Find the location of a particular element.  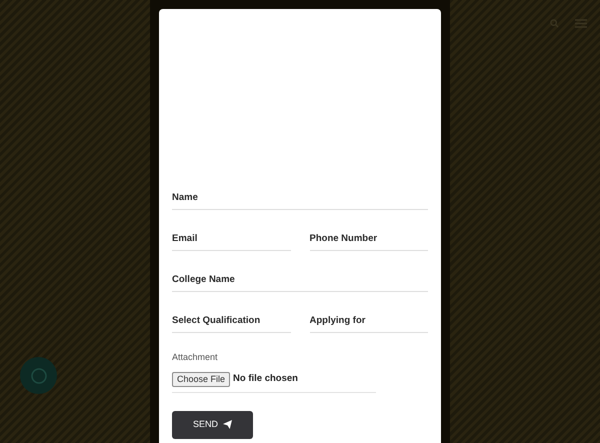

file-status: No file chosen is located at coordinates (265, 379).